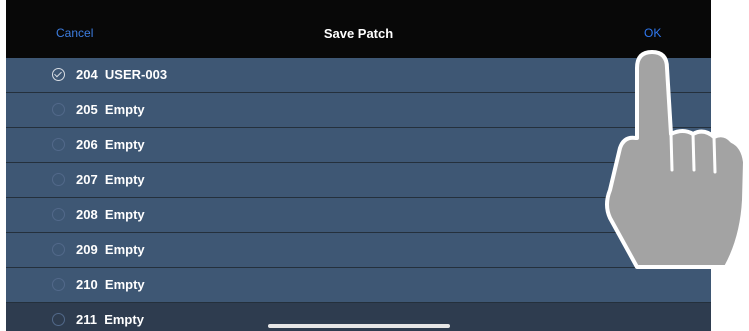 This screenshot has height=331, width=749. I want to click on pointing-hand-icon, so click(676, 159).